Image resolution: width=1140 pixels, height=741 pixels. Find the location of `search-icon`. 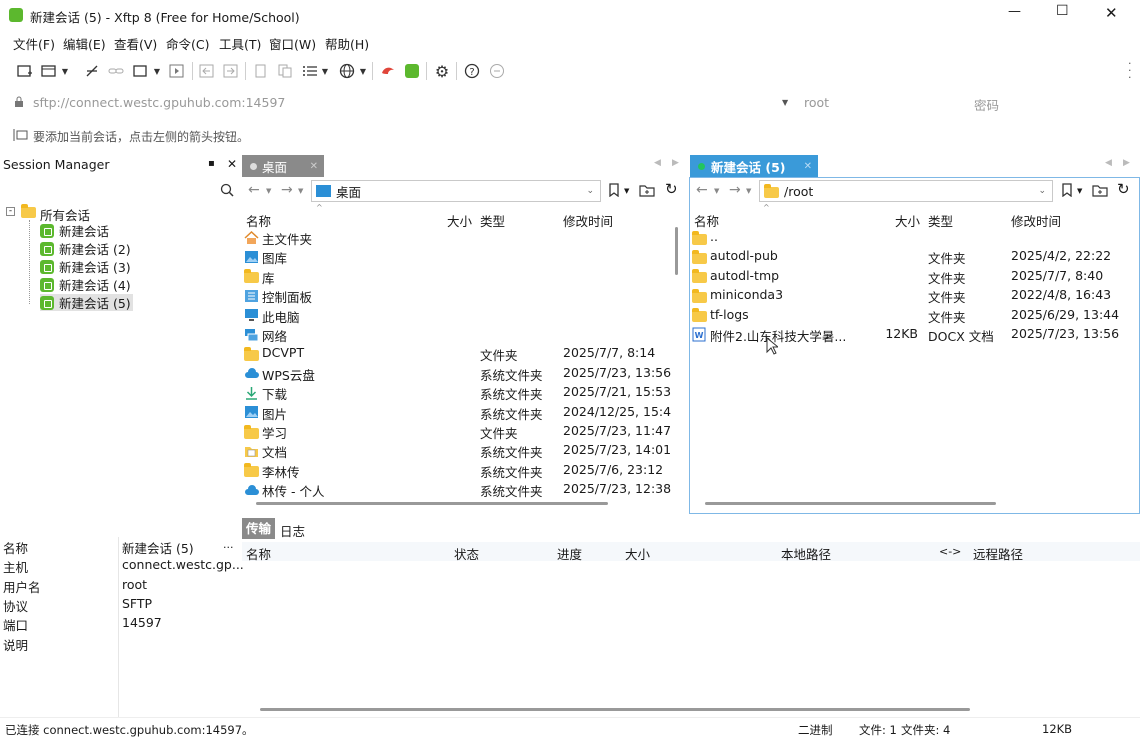

search-icon is located at coordinates (227, 191).